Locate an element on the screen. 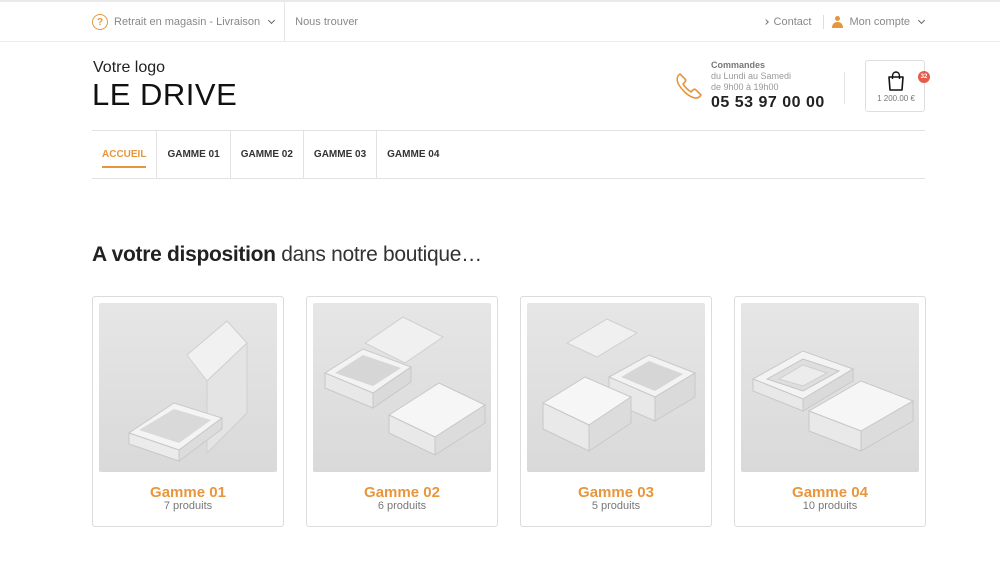 The height and width of the screenshot is (587, 1000). user-icon is located at coordinates (838, 22).